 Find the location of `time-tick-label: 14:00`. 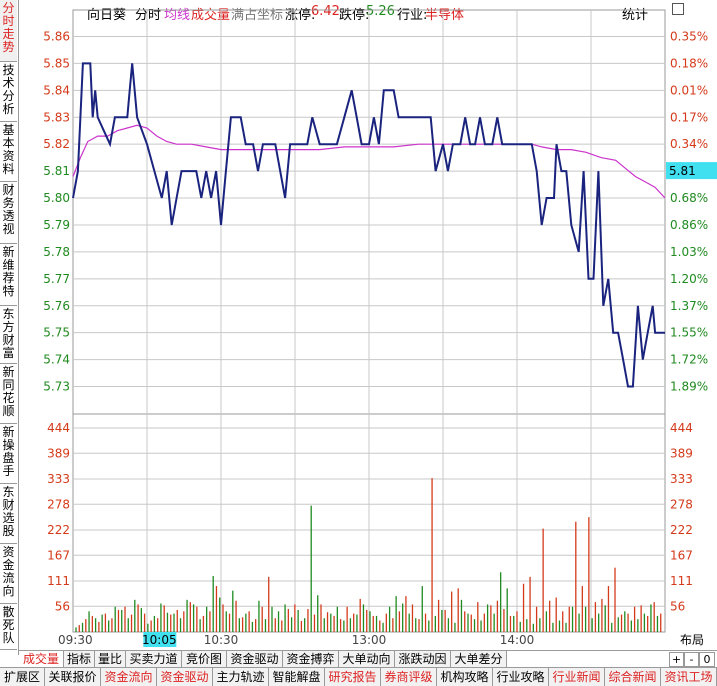

time-tick-label: 14:00 is located at coordinates (517, 640).